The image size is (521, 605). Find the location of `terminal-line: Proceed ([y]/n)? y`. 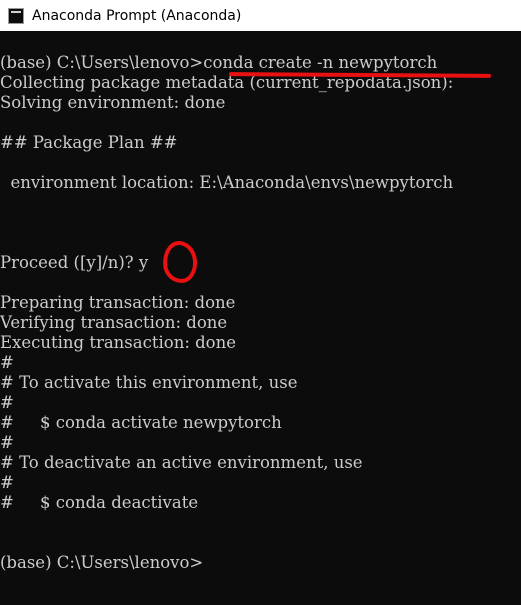

terminal-line: Proceed ([y]/n)? y is located at coordinates (74, 262).